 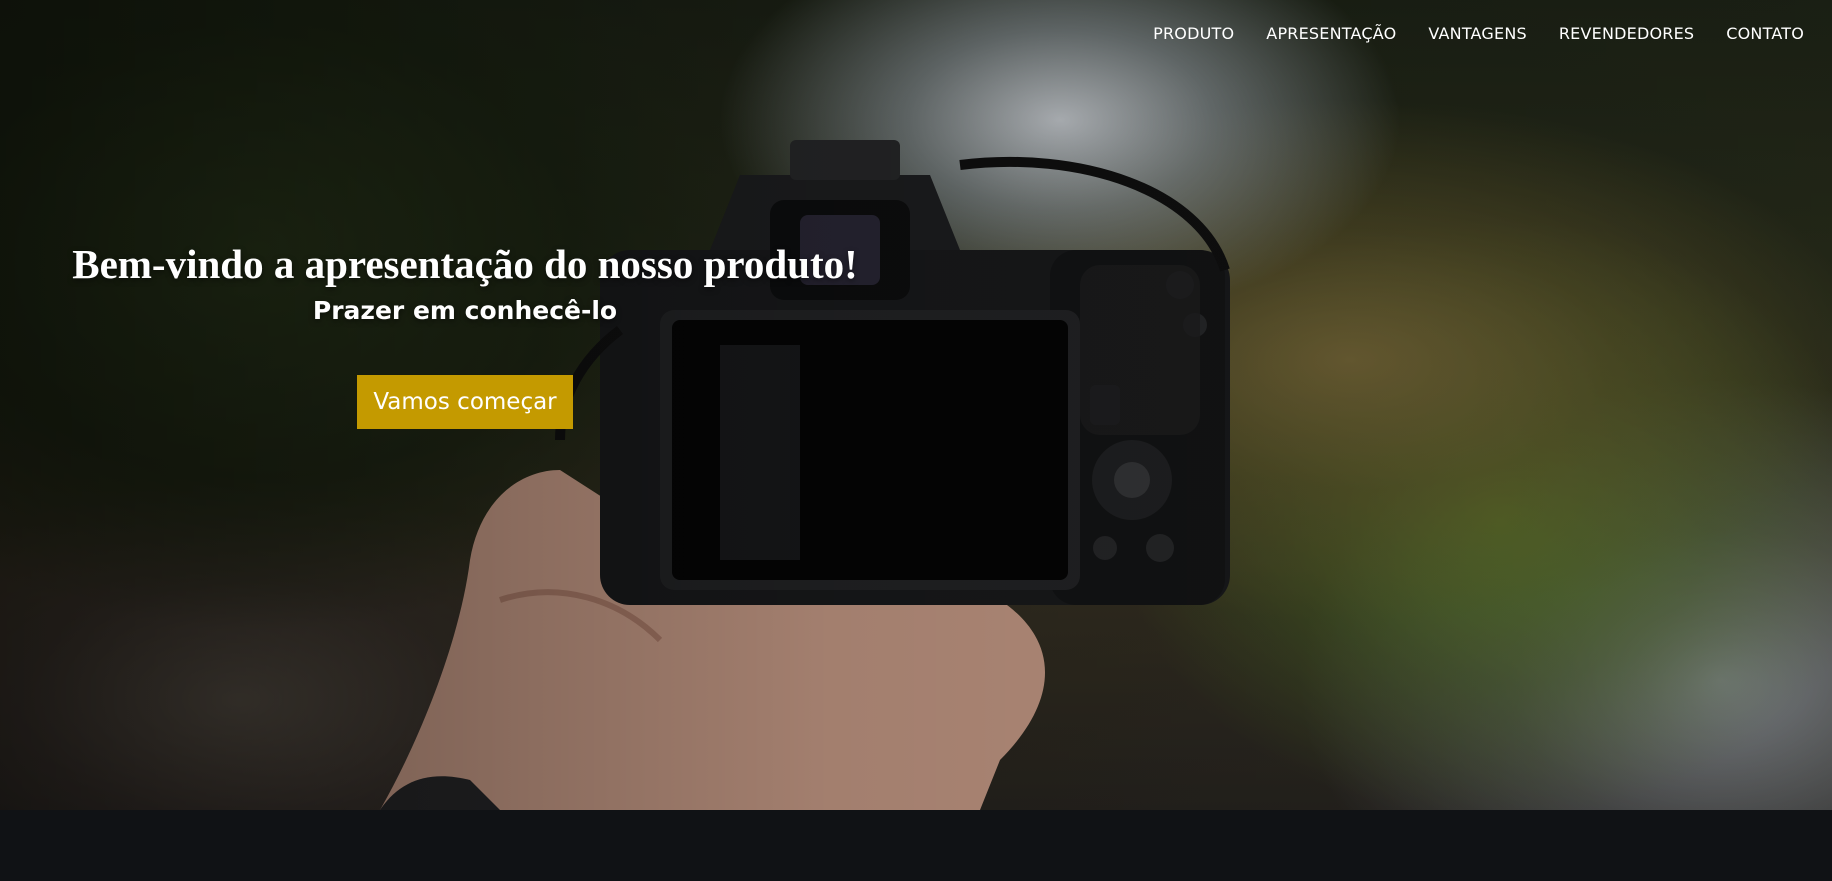 I want to click on nav-item-contato: CONTATO, so click(x=1765, y=33).